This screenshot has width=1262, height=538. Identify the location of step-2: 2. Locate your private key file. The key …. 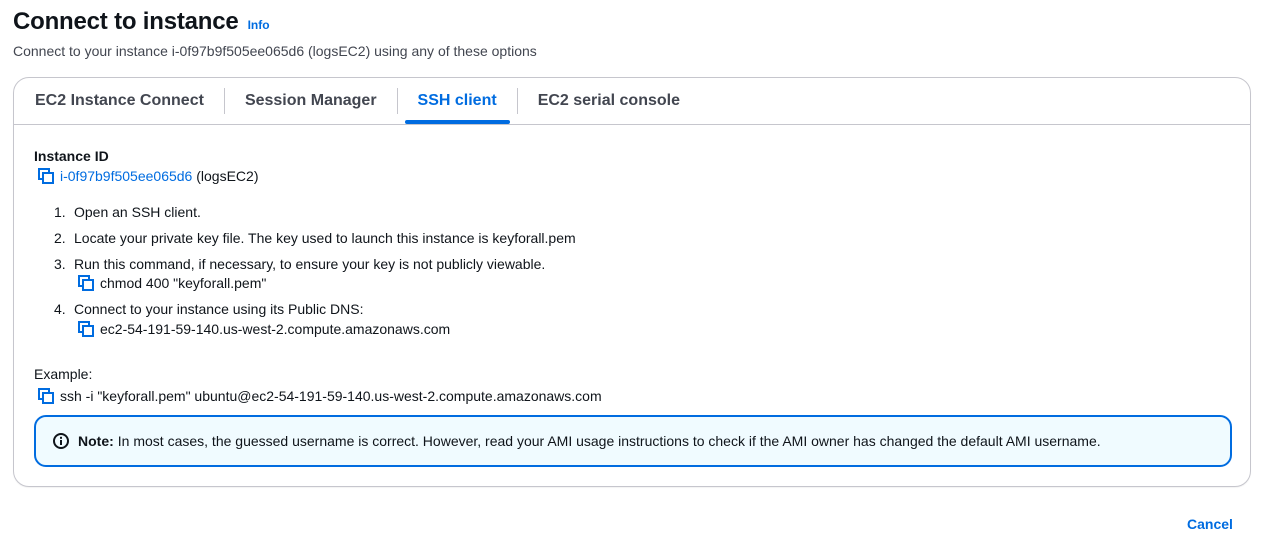
(315, 238).